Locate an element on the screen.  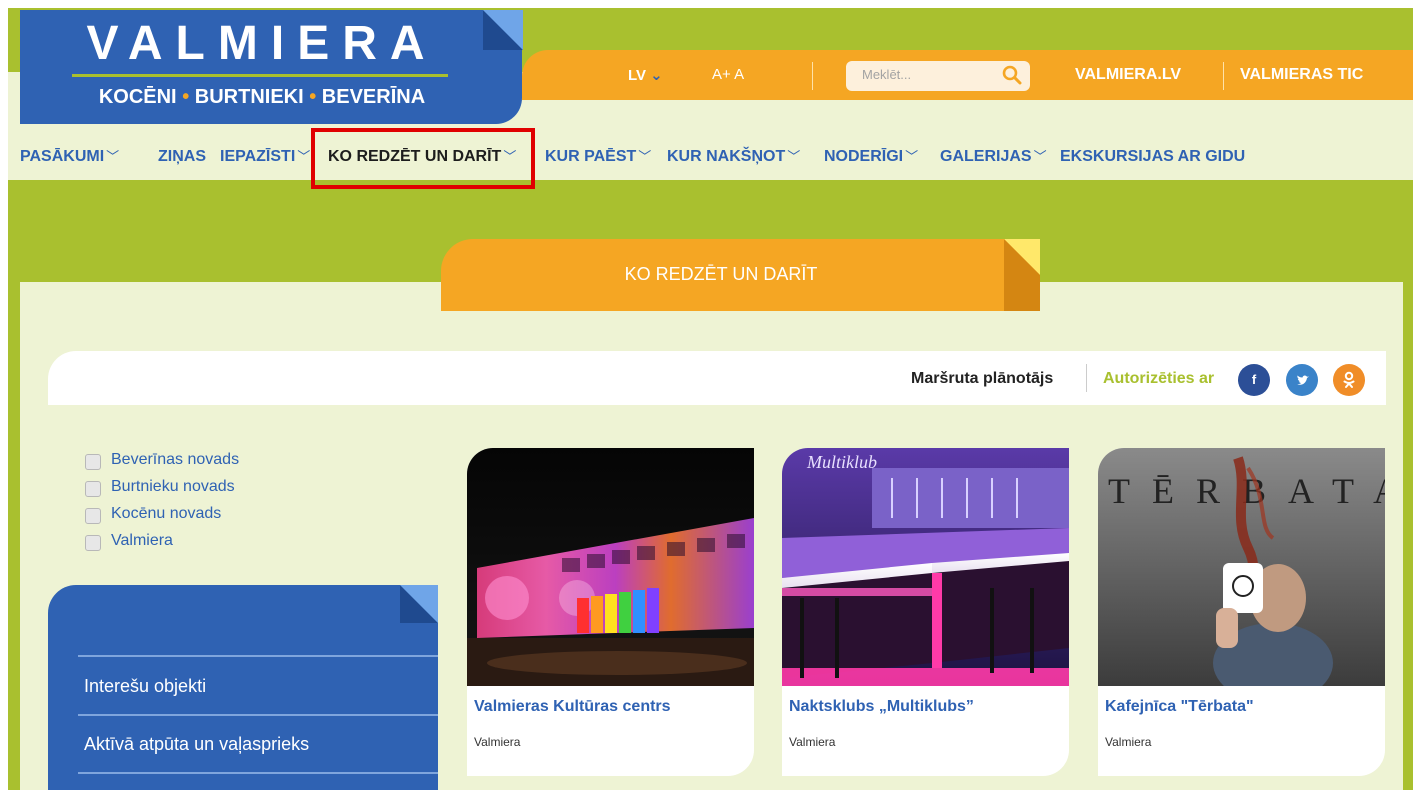
logo-sub-burtnieki: BURTNIEKI is located at coordinates (249, 97).